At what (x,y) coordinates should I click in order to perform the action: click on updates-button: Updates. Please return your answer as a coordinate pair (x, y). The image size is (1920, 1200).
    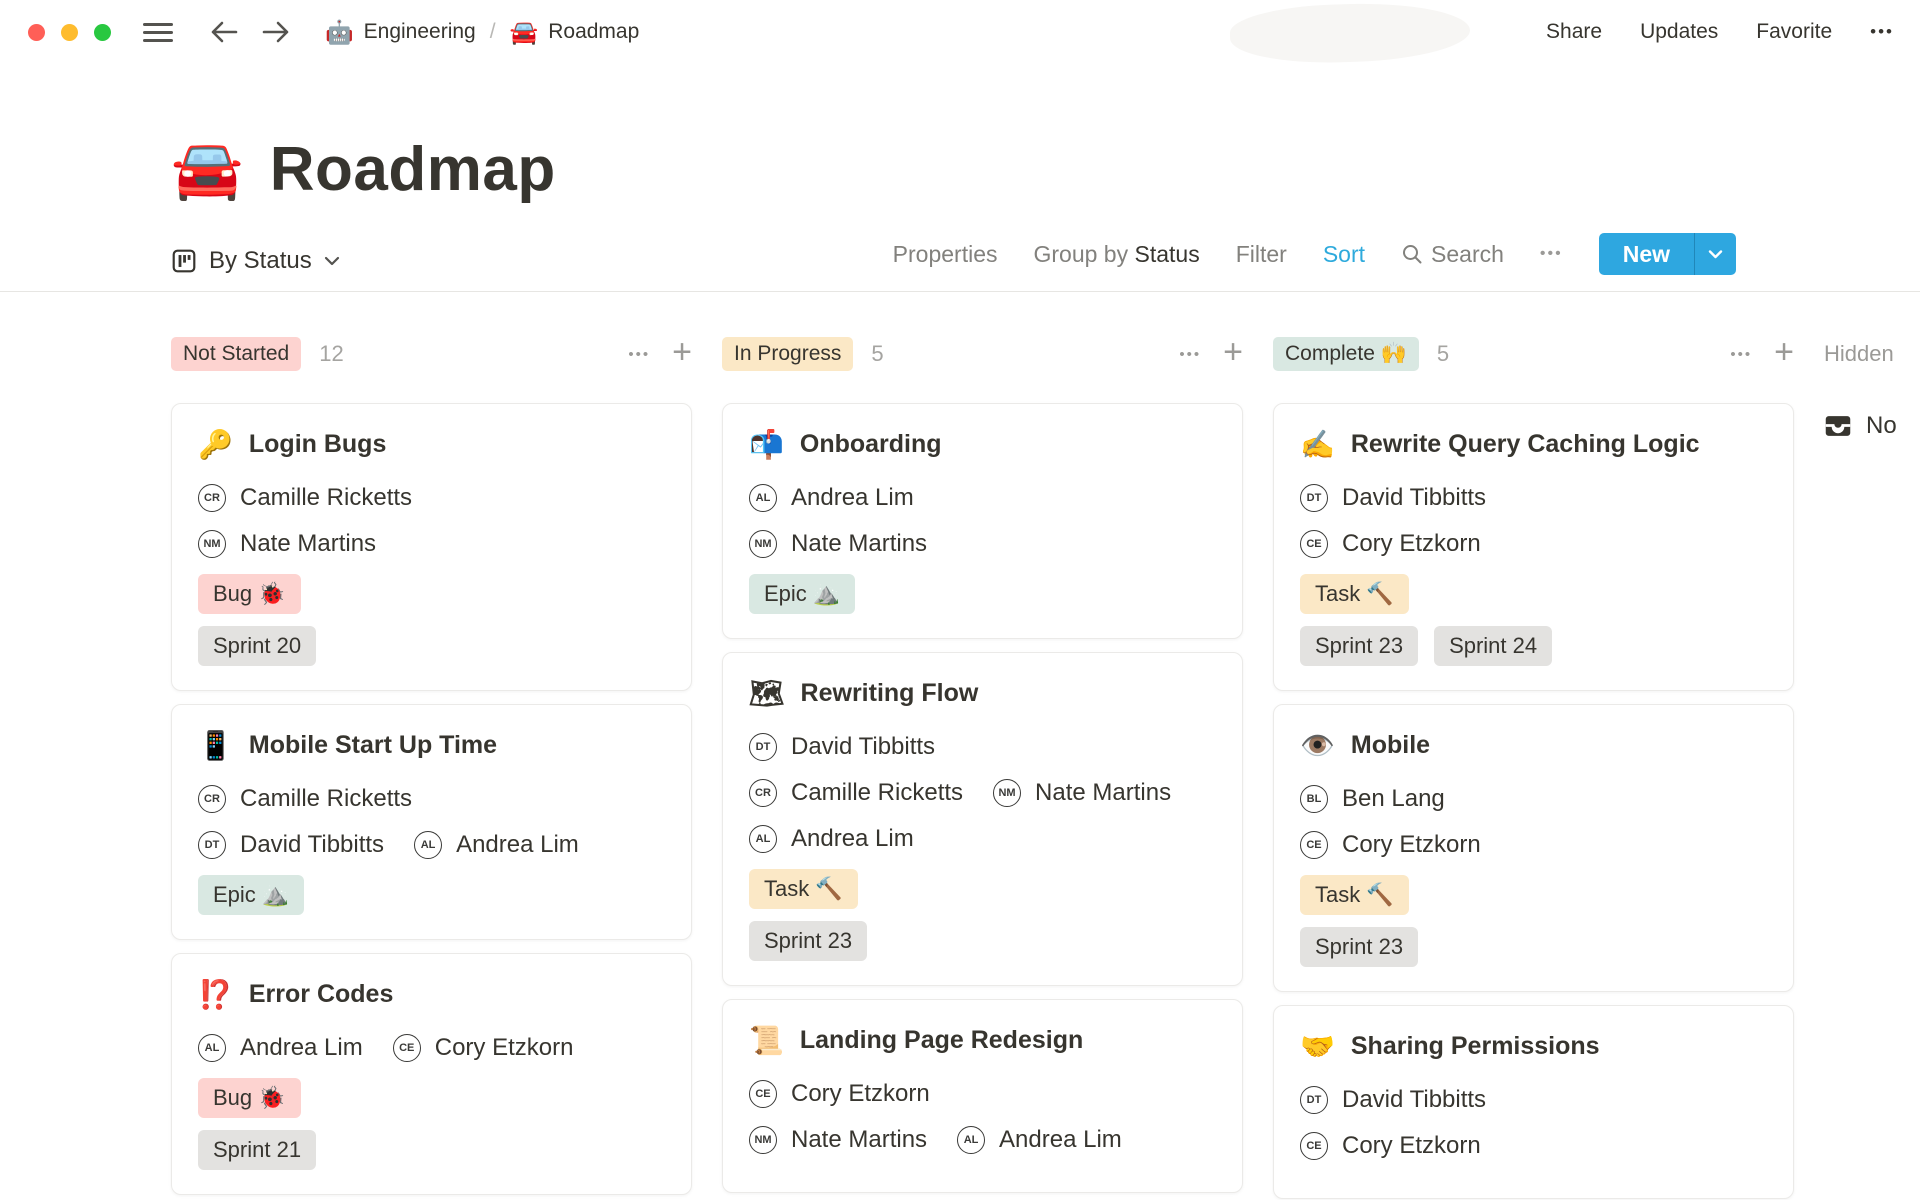
    Looking at the image, I should click on (1679, 32).